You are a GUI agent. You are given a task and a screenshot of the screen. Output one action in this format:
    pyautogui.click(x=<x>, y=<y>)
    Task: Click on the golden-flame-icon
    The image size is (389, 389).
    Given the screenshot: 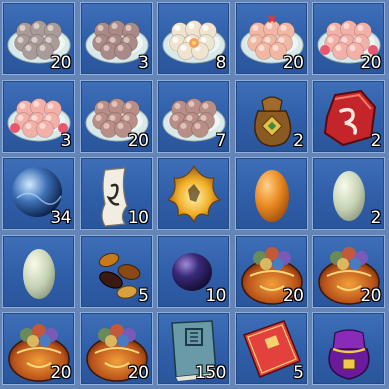 What is the action you would take?
    pyautogui.click(x=194, y=194)
    